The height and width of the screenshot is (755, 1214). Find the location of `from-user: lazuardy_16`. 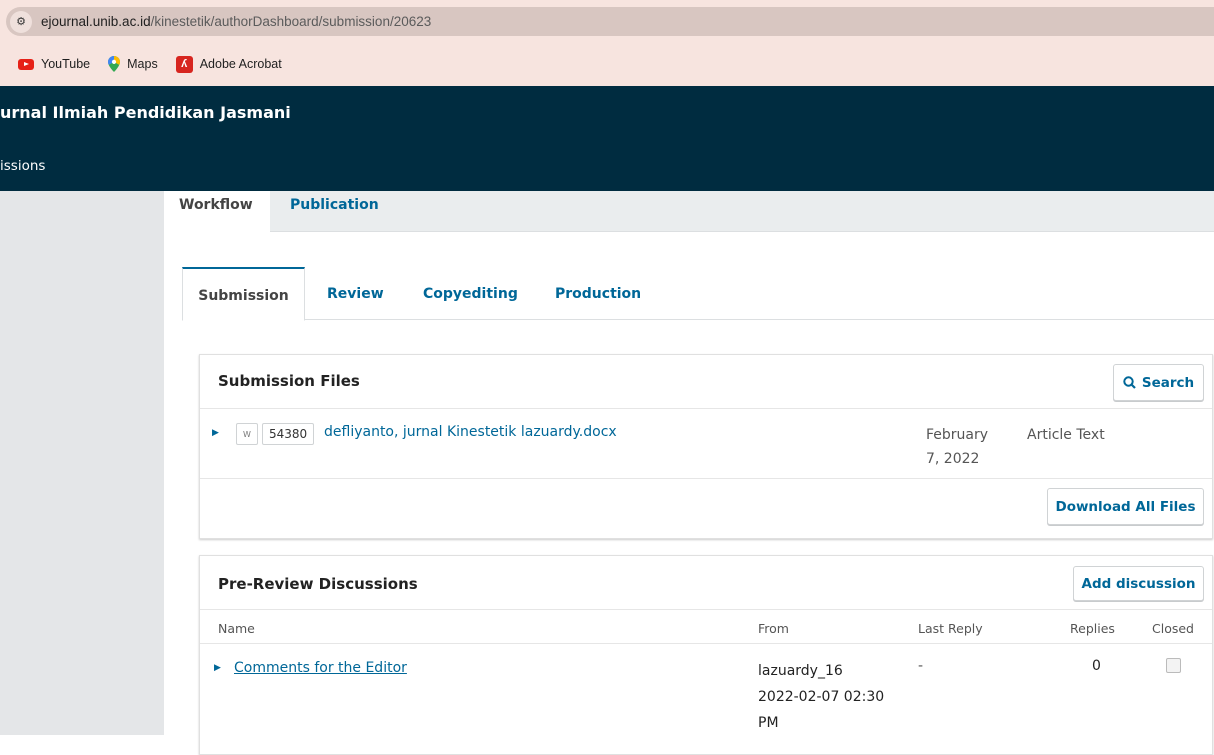

from-user: lazuardy_16 is located at coordinates (800, 671).